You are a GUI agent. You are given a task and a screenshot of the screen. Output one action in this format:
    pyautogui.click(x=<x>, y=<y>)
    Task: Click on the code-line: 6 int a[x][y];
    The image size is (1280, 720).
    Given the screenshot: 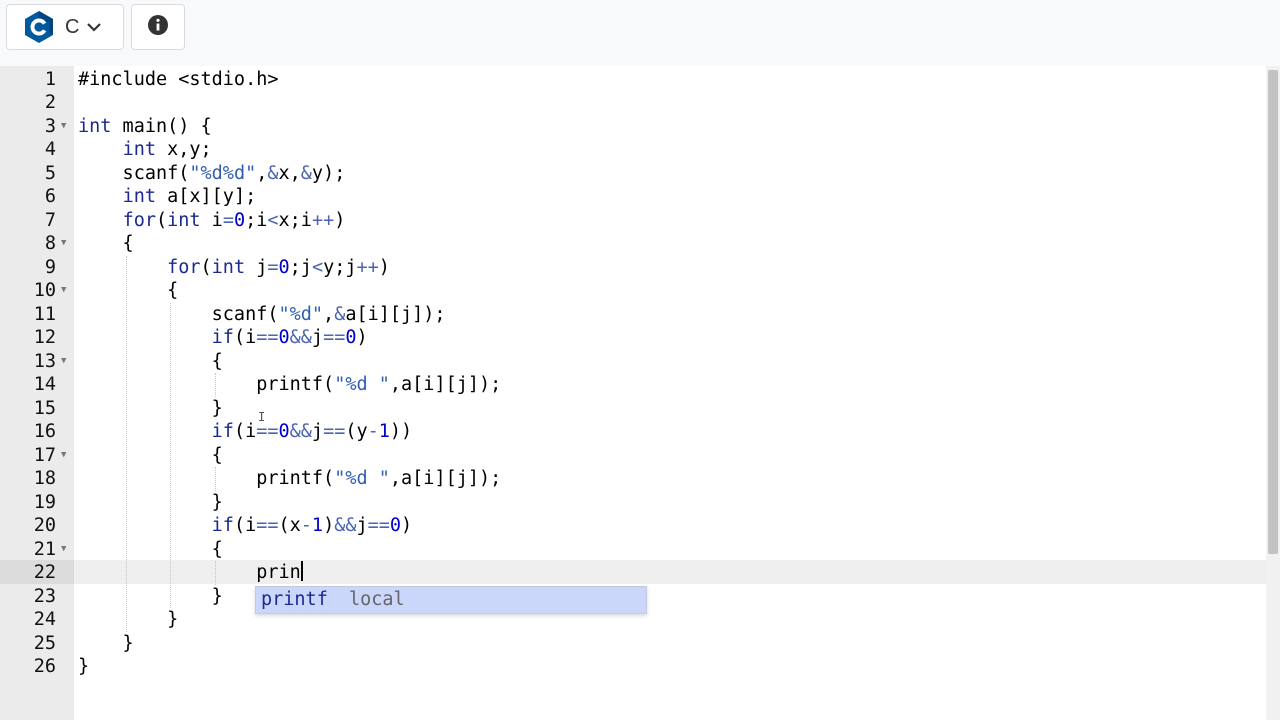 What is the action you would take?
    pyautogui.click(x=633, y=197)
    